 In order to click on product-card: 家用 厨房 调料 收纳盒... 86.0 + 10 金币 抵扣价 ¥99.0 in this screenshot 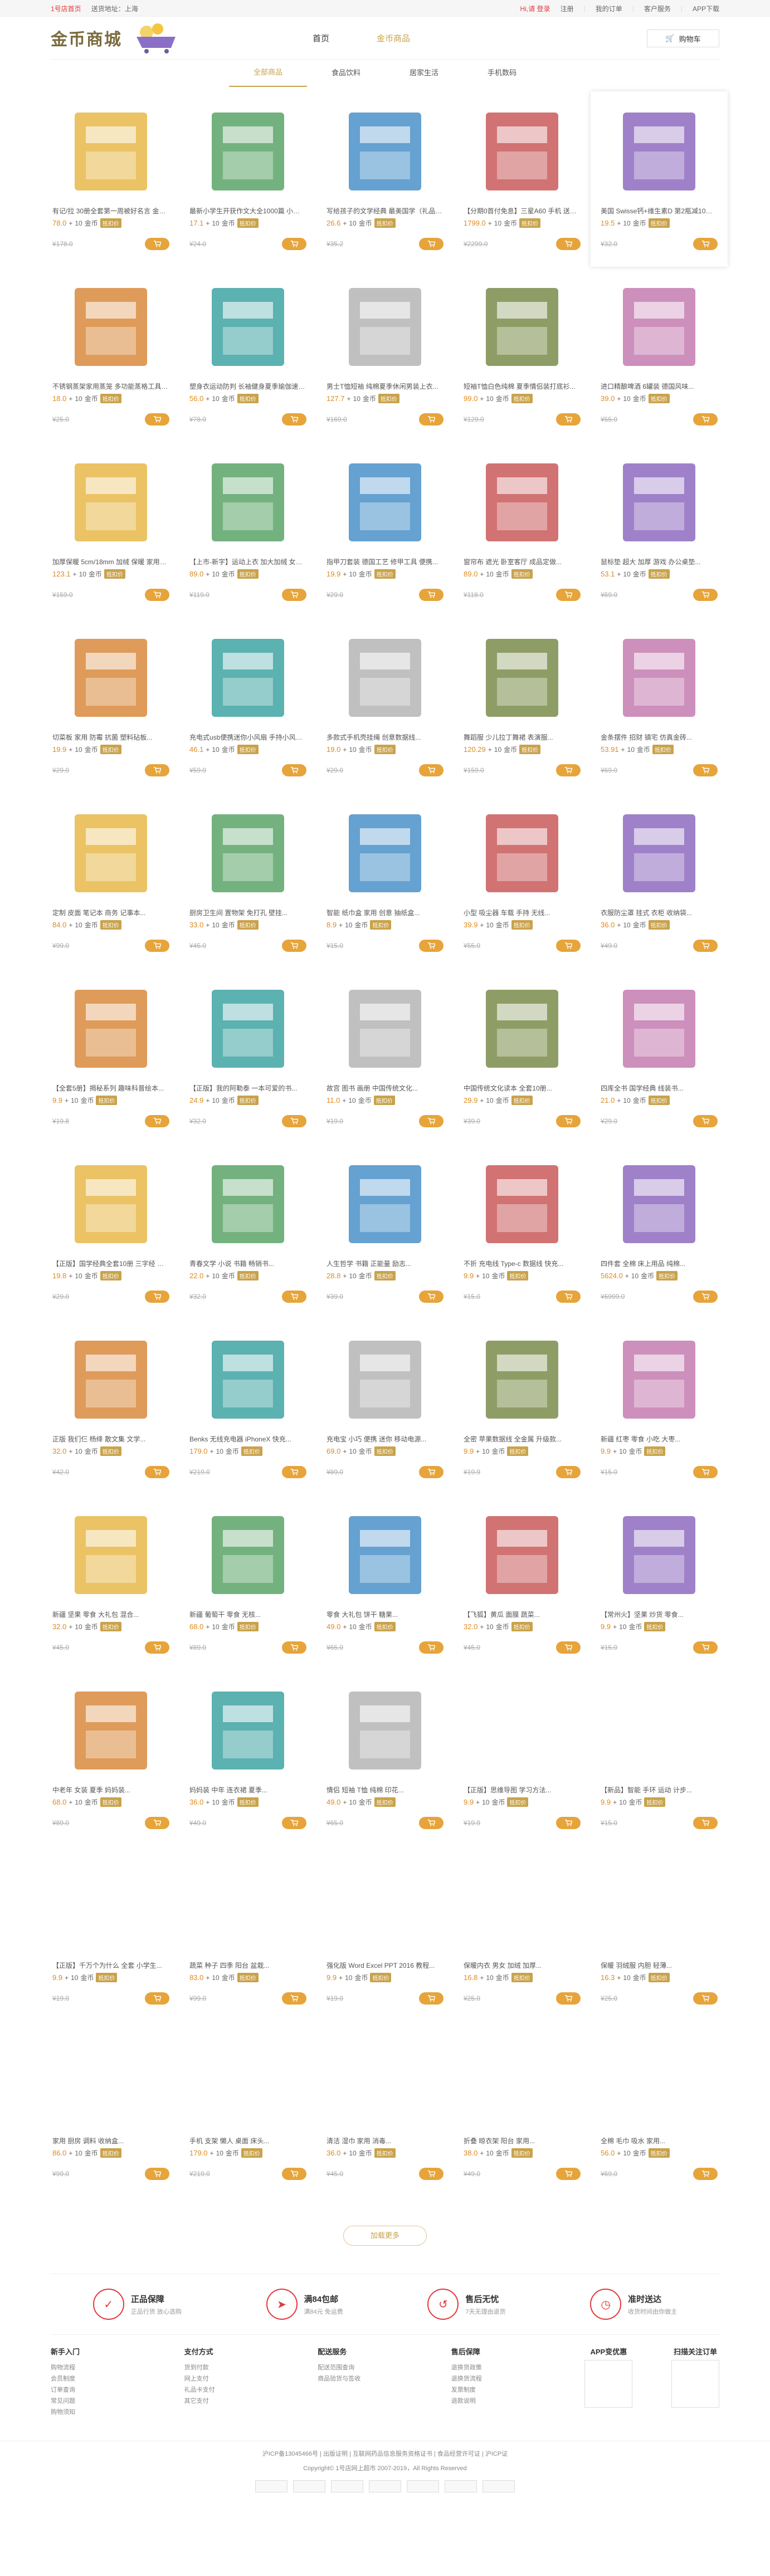, I will do `click(110, 2109)`.